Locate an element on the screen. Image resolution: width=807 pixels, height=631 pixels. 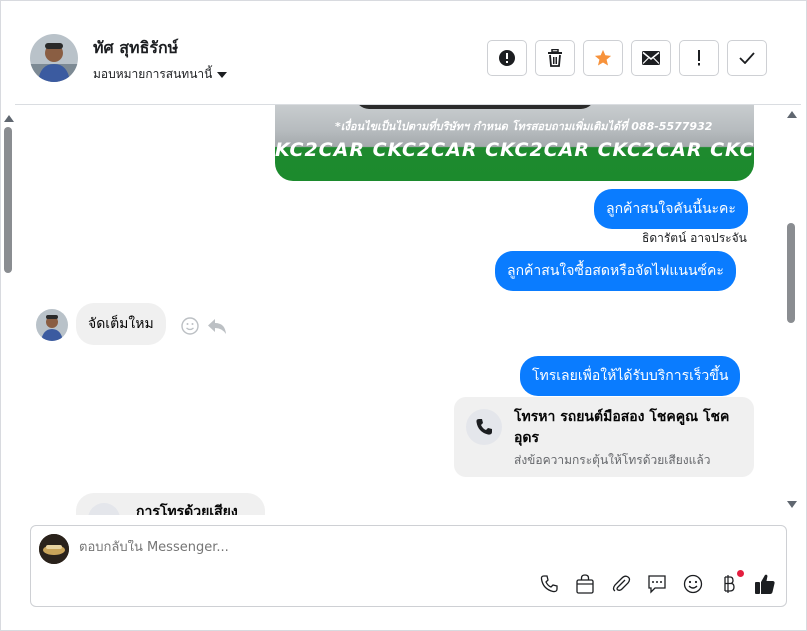
call-card-title: โทรหา รถยนต์มือสอง โชคคูณ โชค อุดร is located at coordinates (622, 427).